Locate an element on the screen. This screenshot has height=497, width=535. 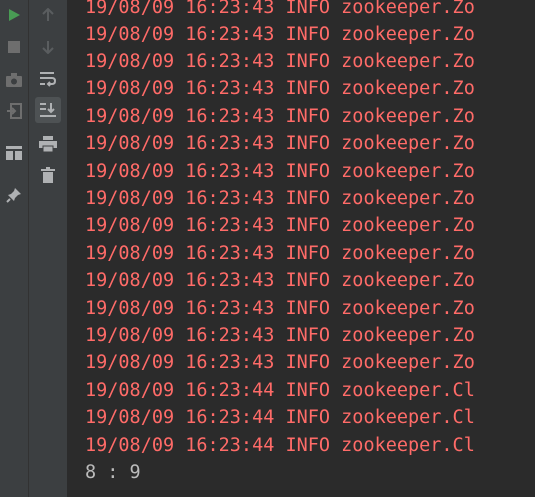
arrow-up-icon is located at coordinates (48, 15).